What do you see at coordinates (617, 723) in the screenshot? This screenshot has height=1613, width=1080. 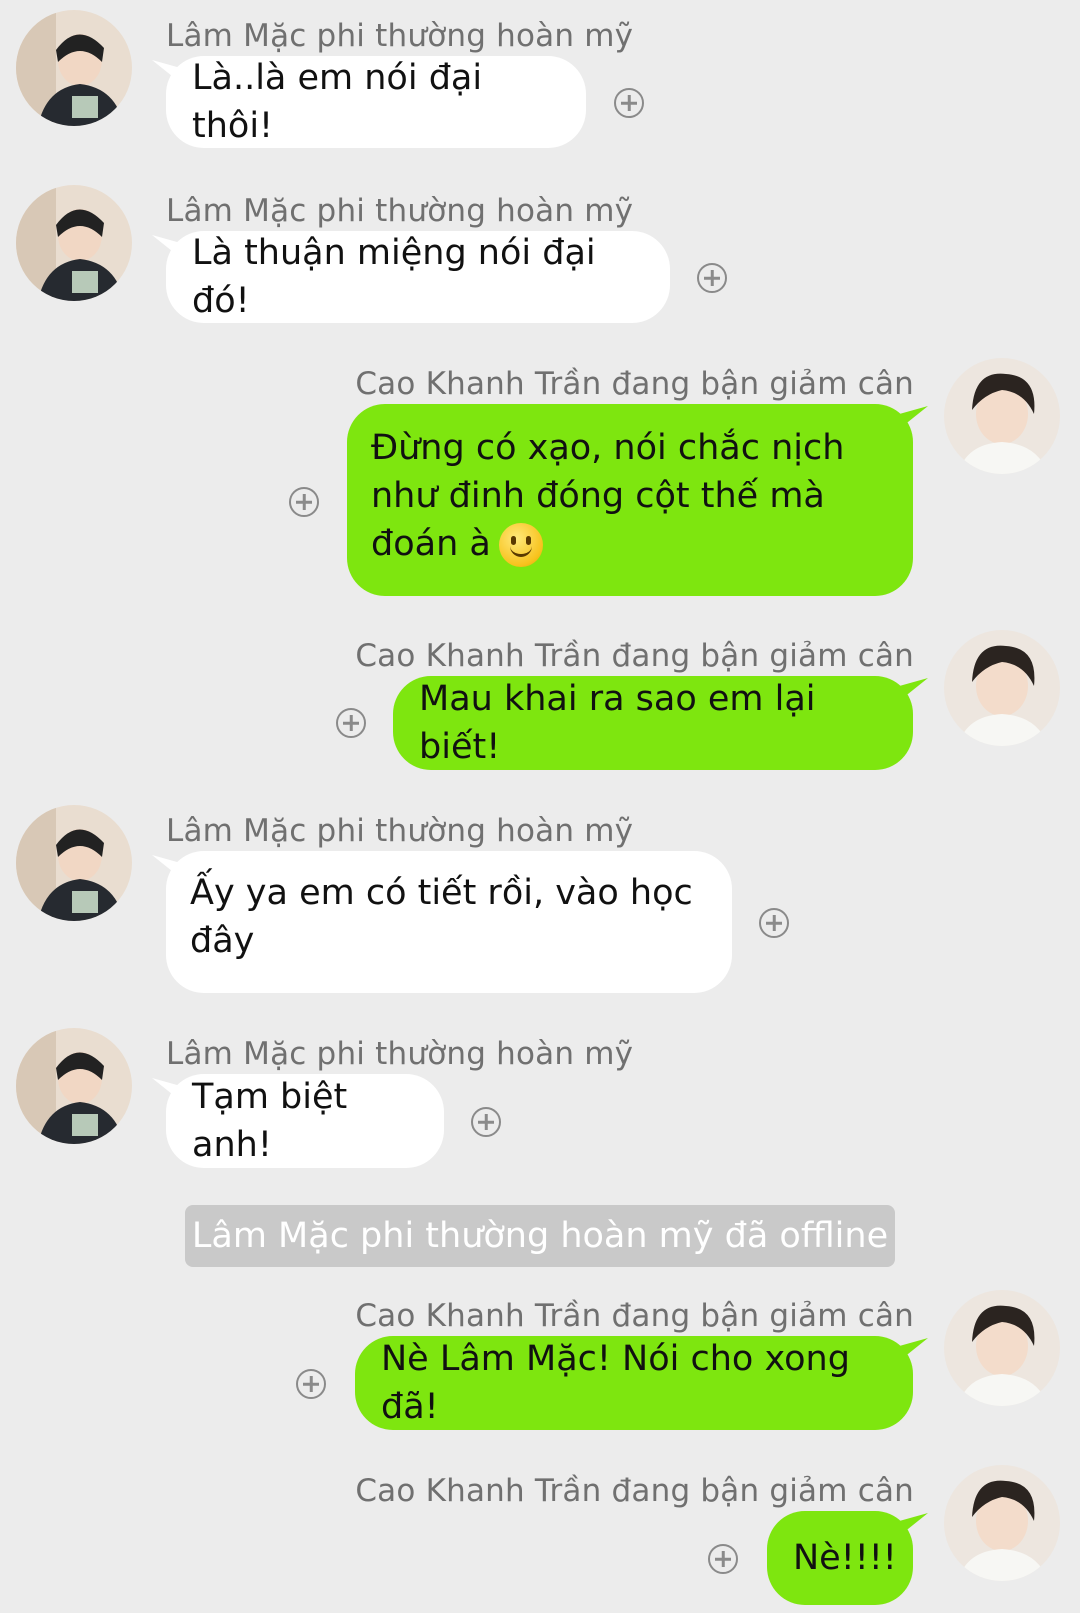 I see `message-text: Mau khai ra sao em lại biết!` at bounding box center [617, 723].